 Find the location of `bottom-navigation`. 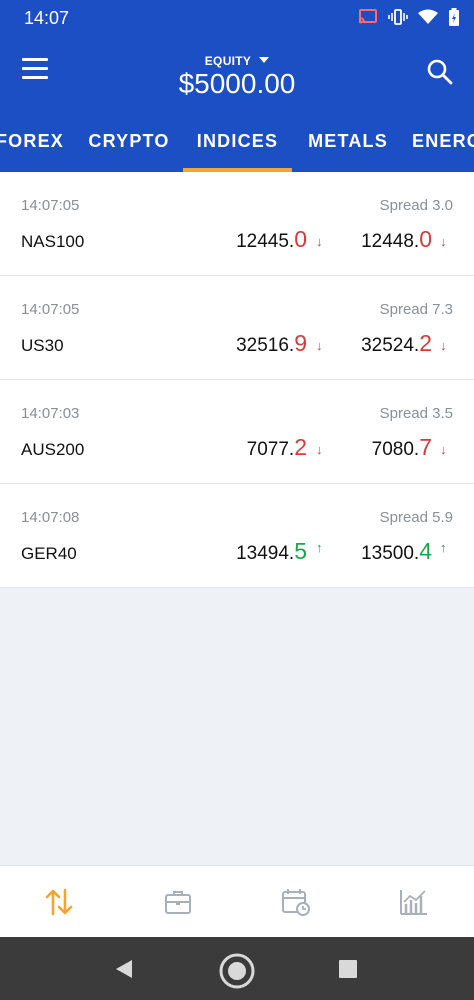

bottom-navigation is located at coordinates (237, 901).